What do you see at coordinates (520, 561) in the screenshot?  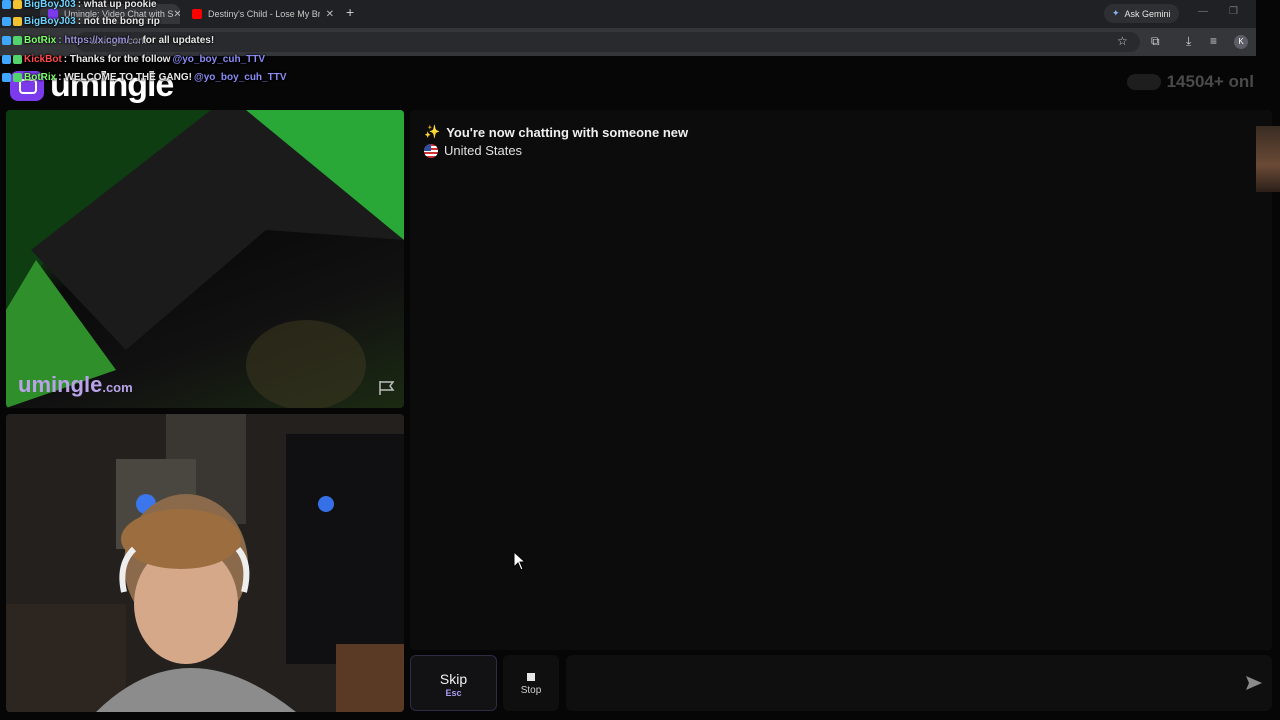 I see `mouse-cursor-icon` at bounding box center [520, 561].